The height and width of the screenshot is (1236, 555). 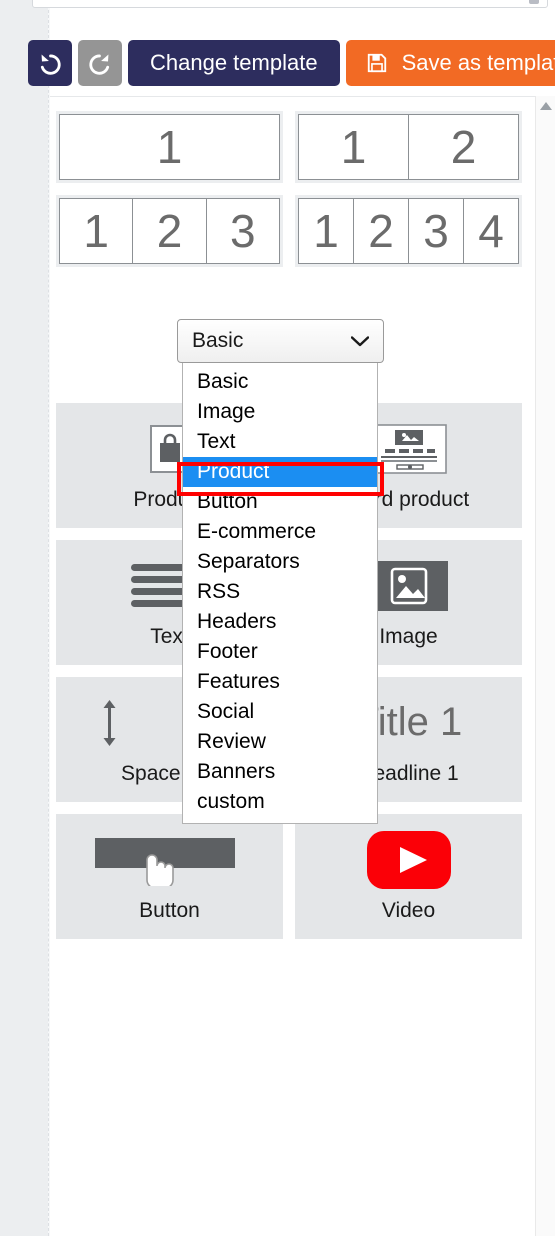 I want to click on widget-category-select: Basic, so click(x=280, y=341).